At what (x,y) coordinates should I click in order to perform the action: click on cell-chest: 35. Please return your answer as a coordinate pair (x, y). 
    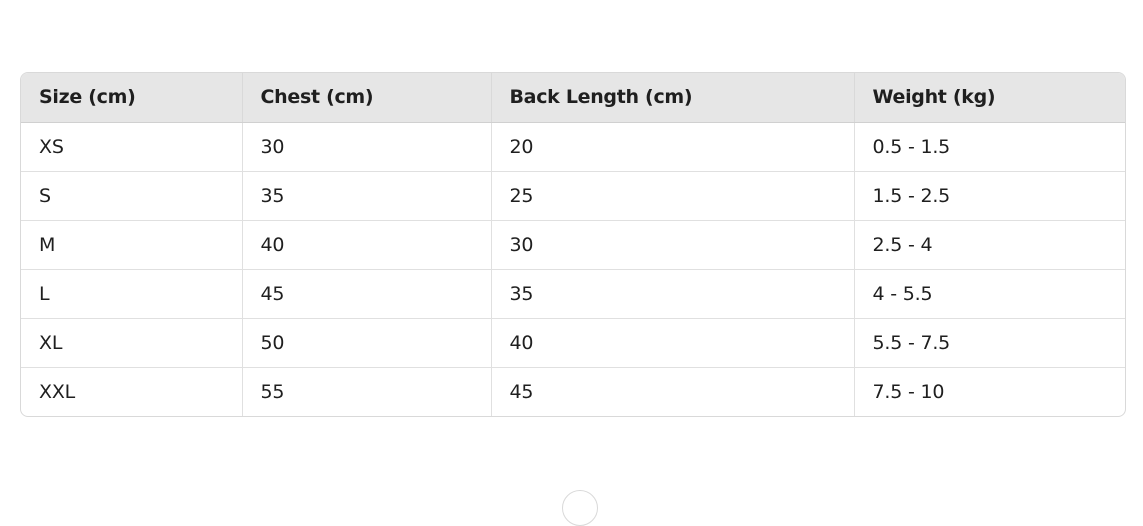
    Looking at the image, I should click on (367, 196).